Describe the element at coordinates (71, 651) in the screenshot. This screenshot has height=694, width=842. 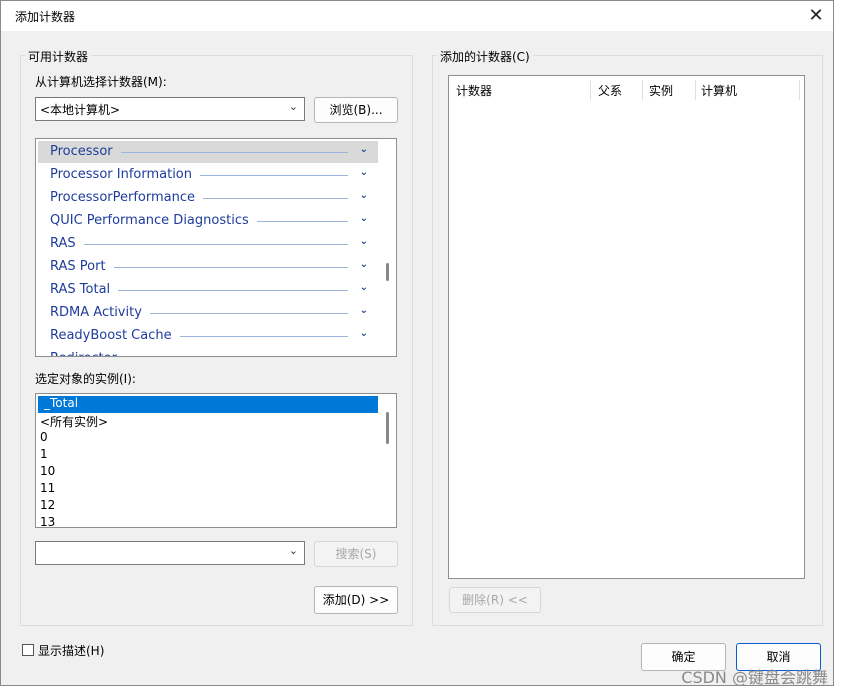
I see `show-description-label: 显示描述(H)` at that location.